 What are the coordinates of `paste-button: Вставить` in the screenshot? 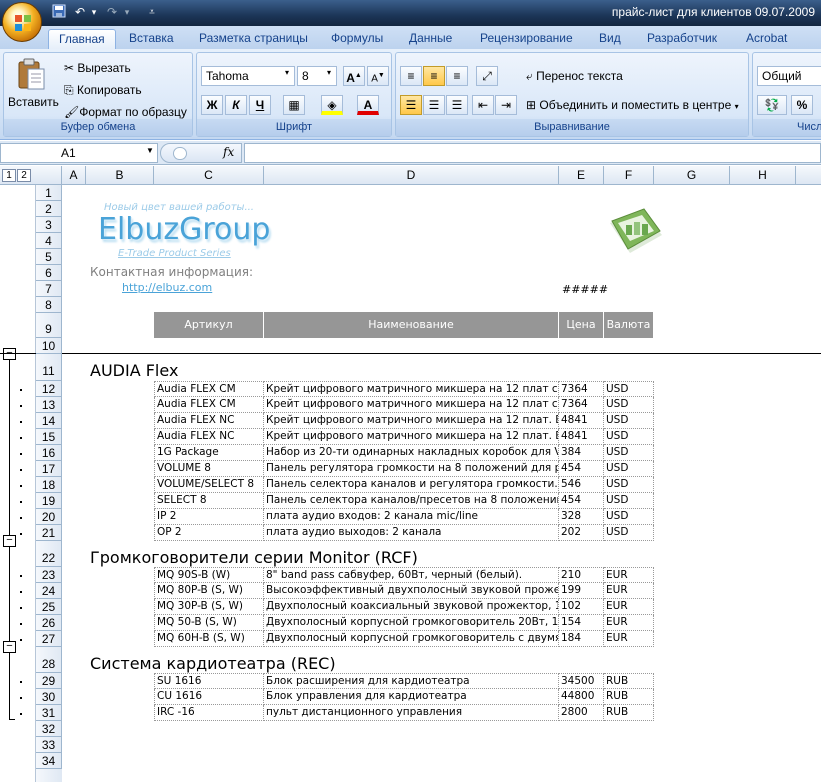 It's located at (33, 102).